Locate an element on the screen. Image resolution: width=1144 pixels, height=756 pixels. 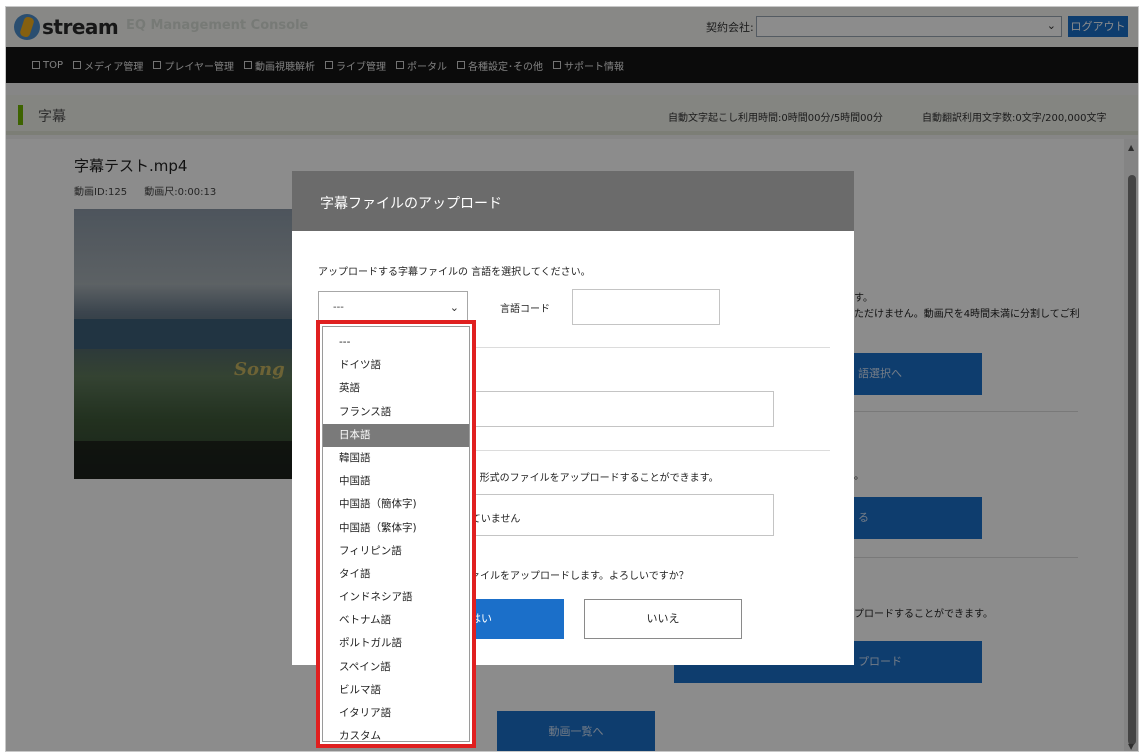
language-option: イタリア語 is located at coordinates (396, 713).